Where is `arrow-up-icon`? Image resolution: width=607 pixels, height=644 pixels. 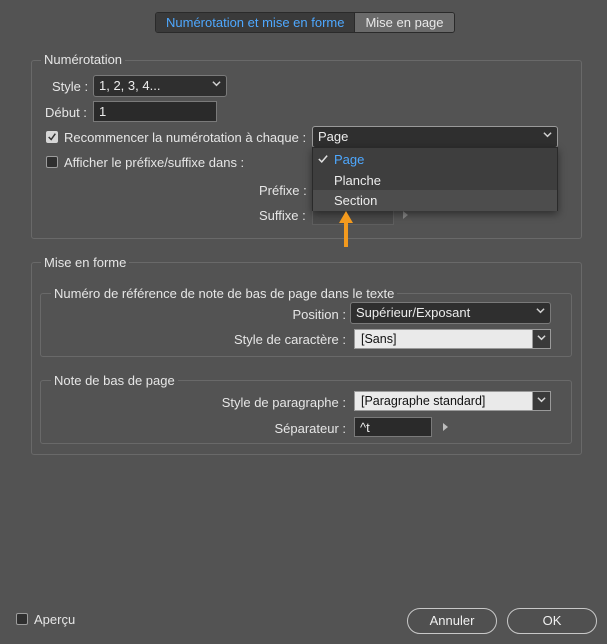 arrow-up-icon is located at coordinates (346, 229).